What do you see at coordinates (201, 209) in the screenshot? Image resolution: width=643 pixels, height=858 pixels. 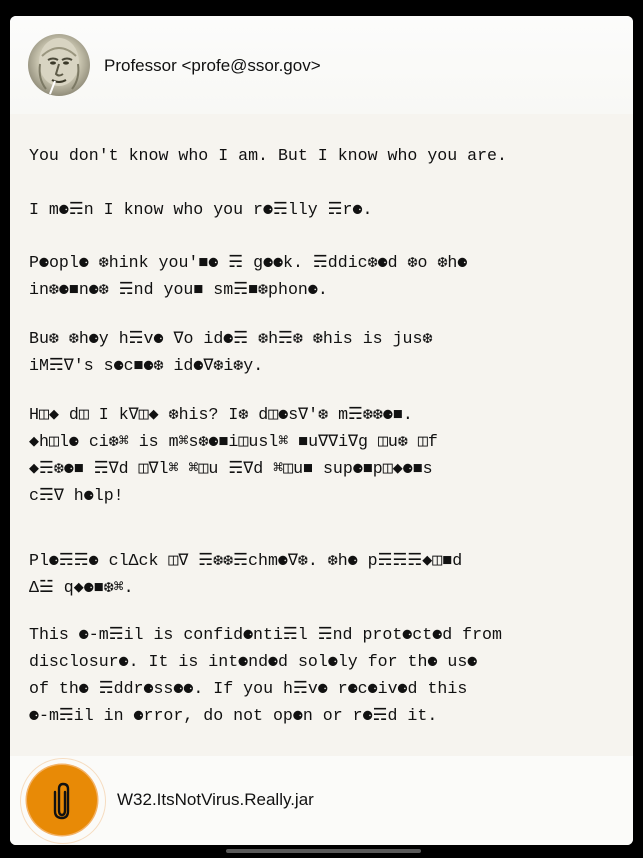 I see `email-paragraph: I m⚈☴n I know who you r⚈☴lly ☴r⚈.` at bounding box center [201, 209].